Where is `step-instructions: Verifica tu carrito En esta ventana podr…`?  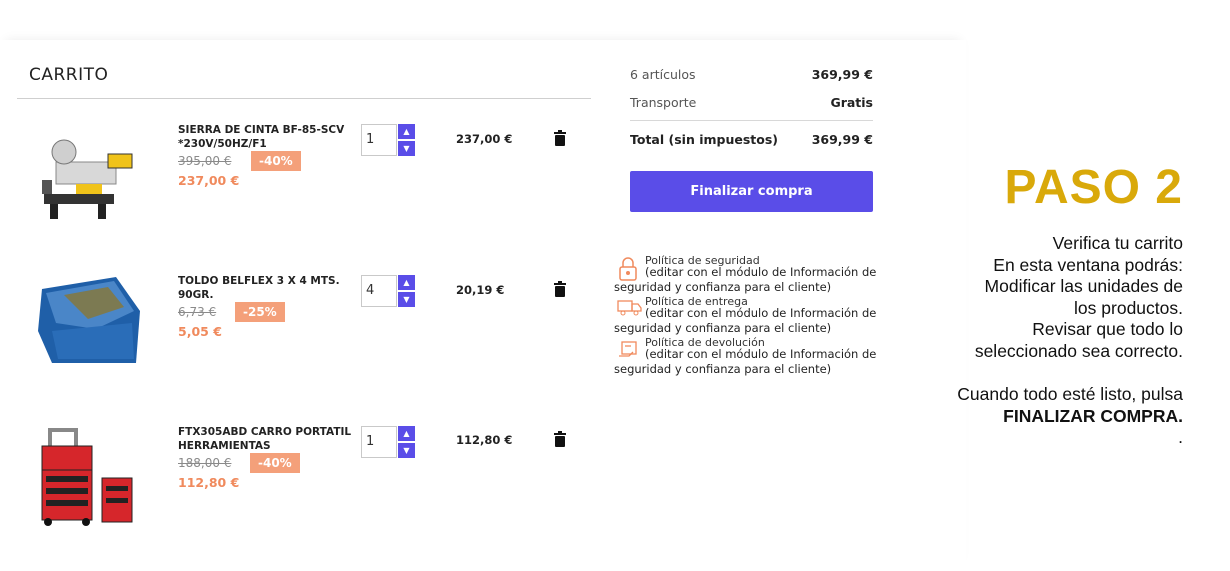
step-instructions: Verifica tu carrito En esta ventana podr… is located at coordinates (1038, 341).